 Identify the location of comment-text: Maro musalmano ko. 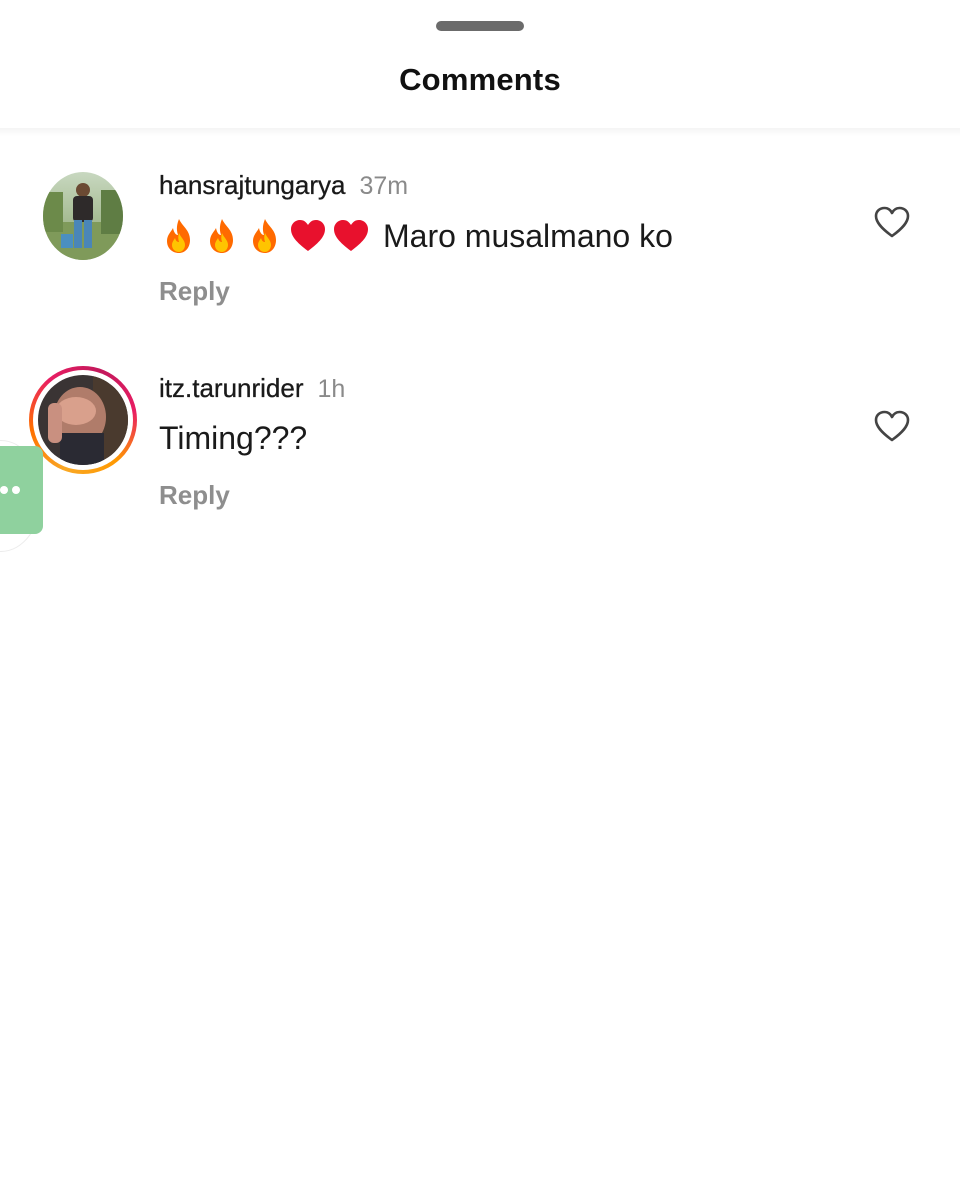
(416, 236).